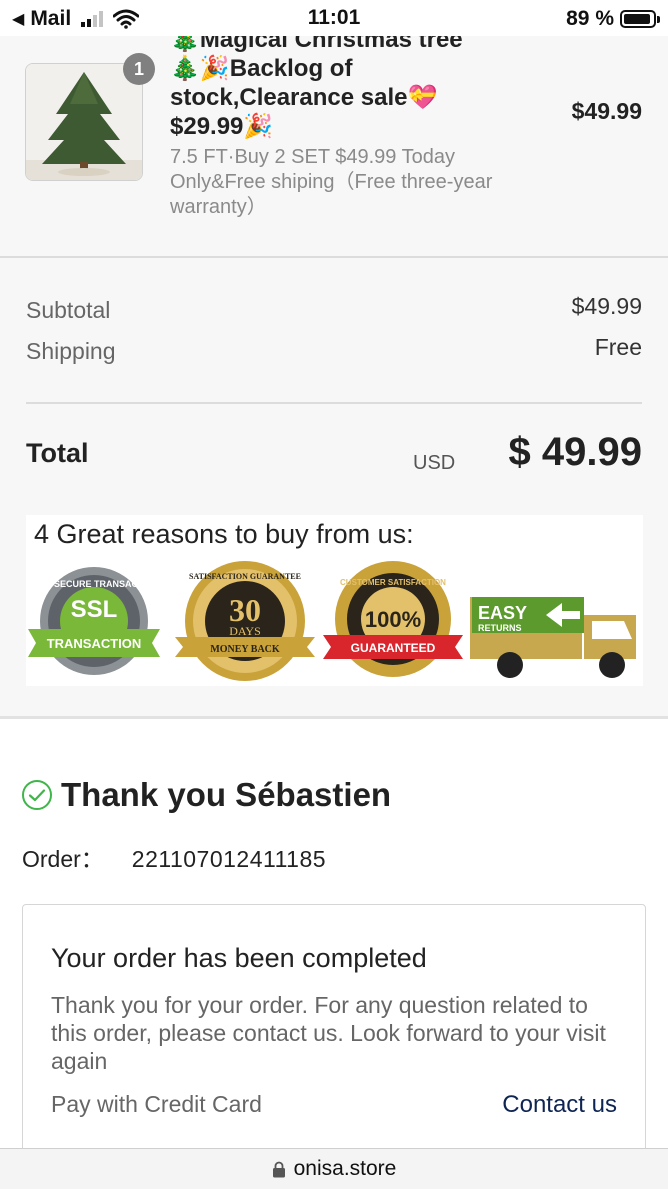 The height and width of the screenshot is (1189, 668). What do you see at coordinates (245, 610) in the screenshot?
I see `svg-text: 30` at bounding box center [245, 610].